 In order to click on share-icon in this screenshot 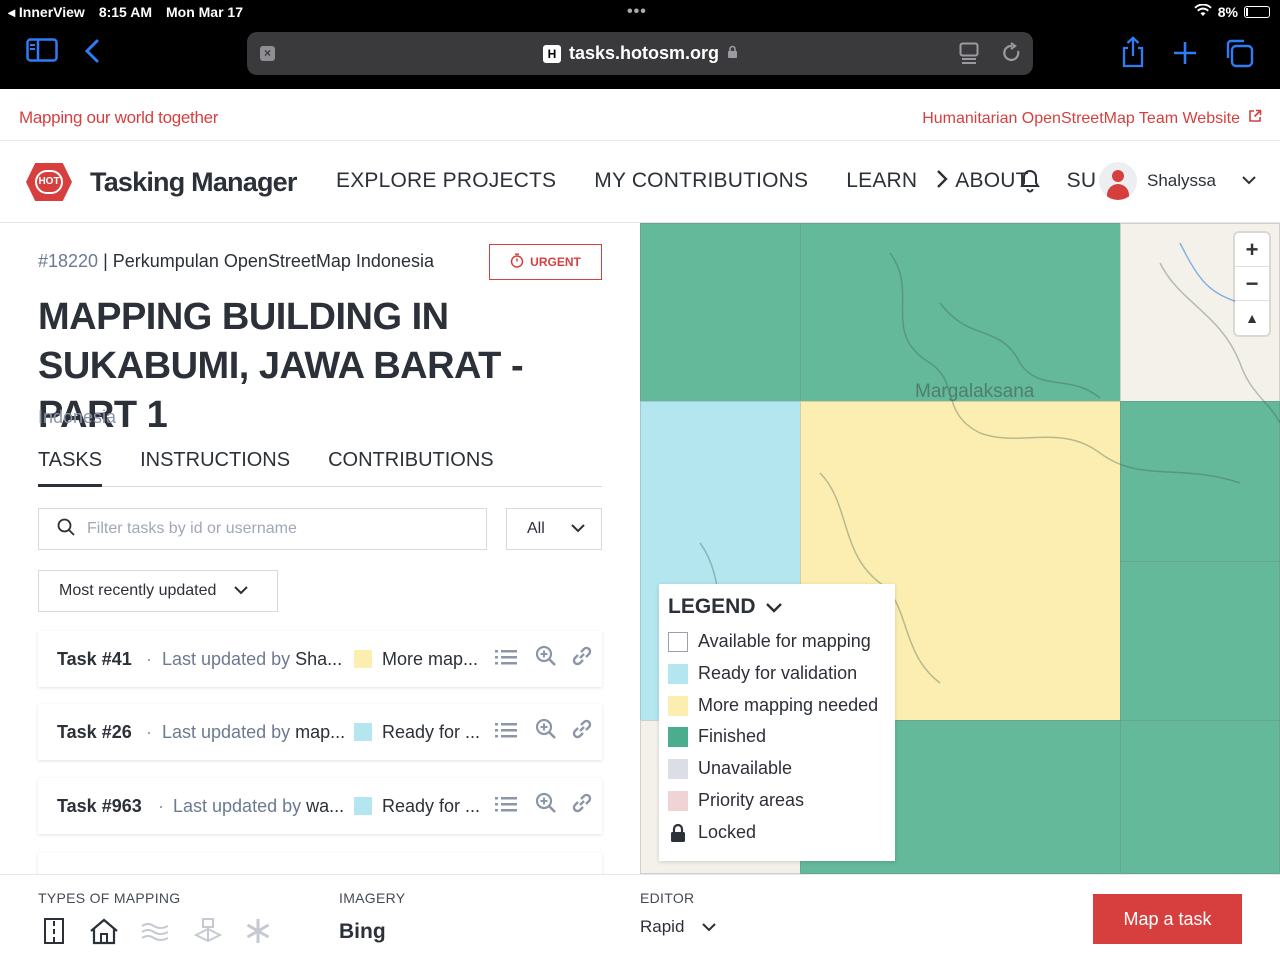, I will do `click(1133, 55)`.